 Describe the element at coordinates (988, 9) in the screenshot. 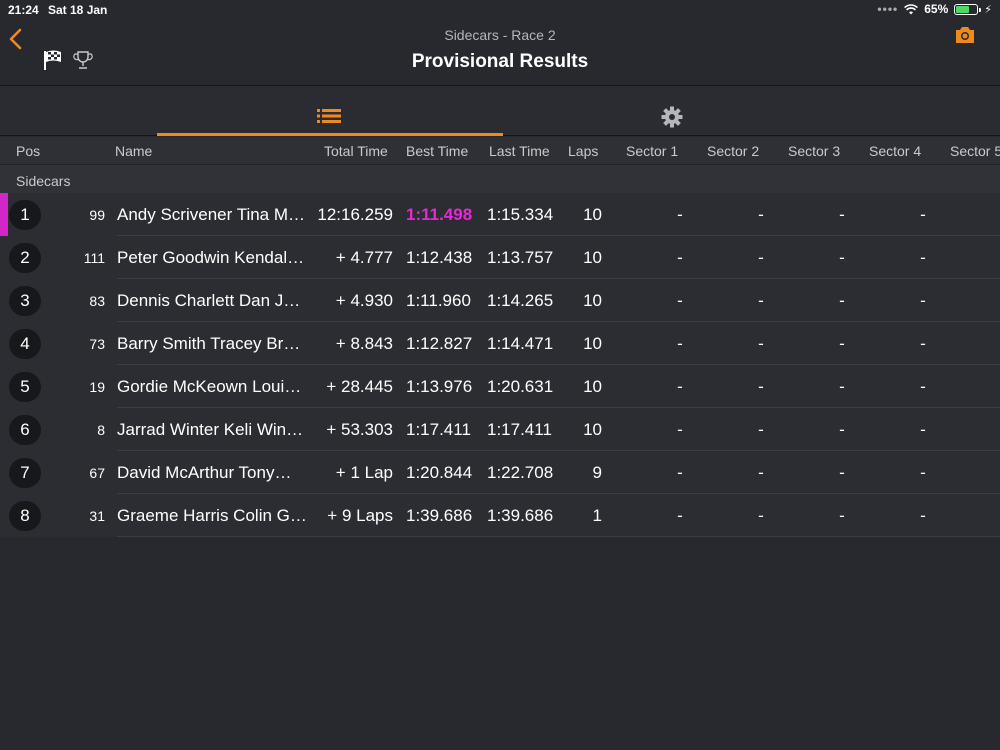

I see `charging-icon: ⚡` at that location.